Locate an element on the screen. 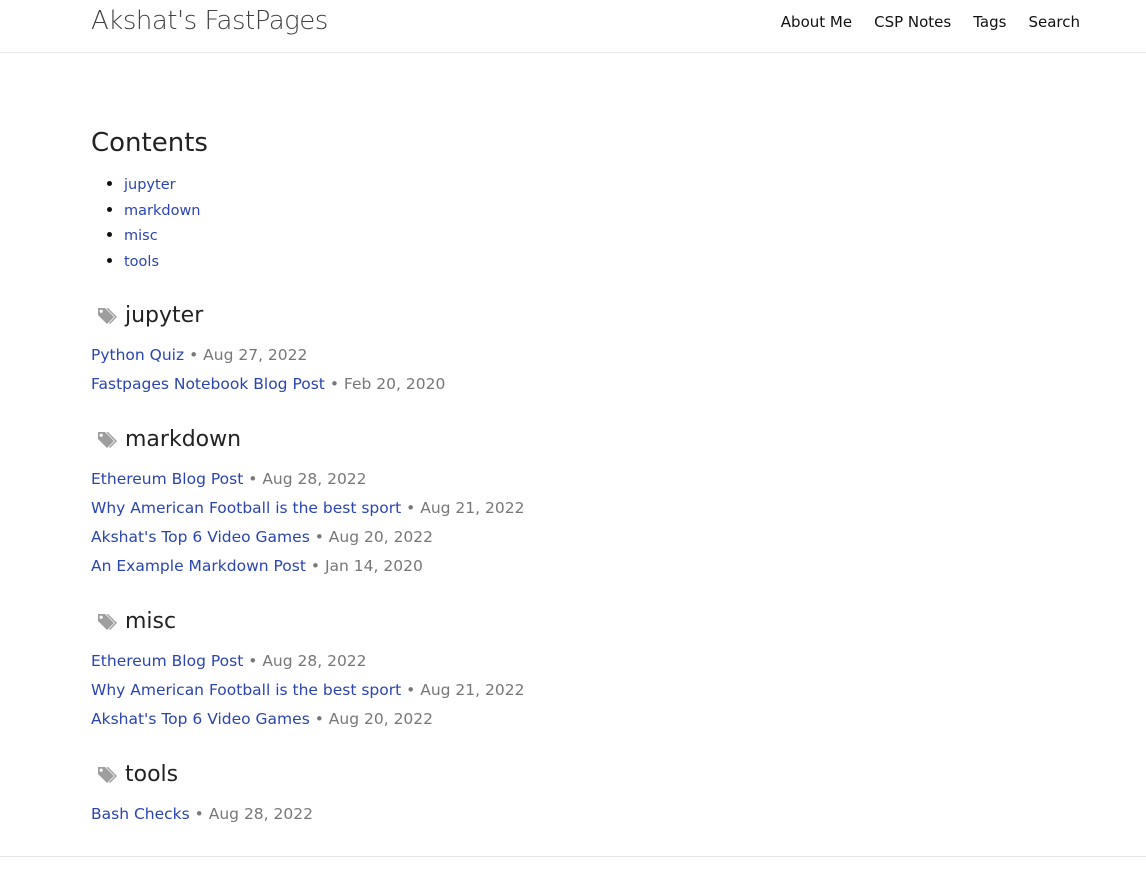  site-nav: About Me CSP Notes Tags Search is located at coordinates (919, 22).